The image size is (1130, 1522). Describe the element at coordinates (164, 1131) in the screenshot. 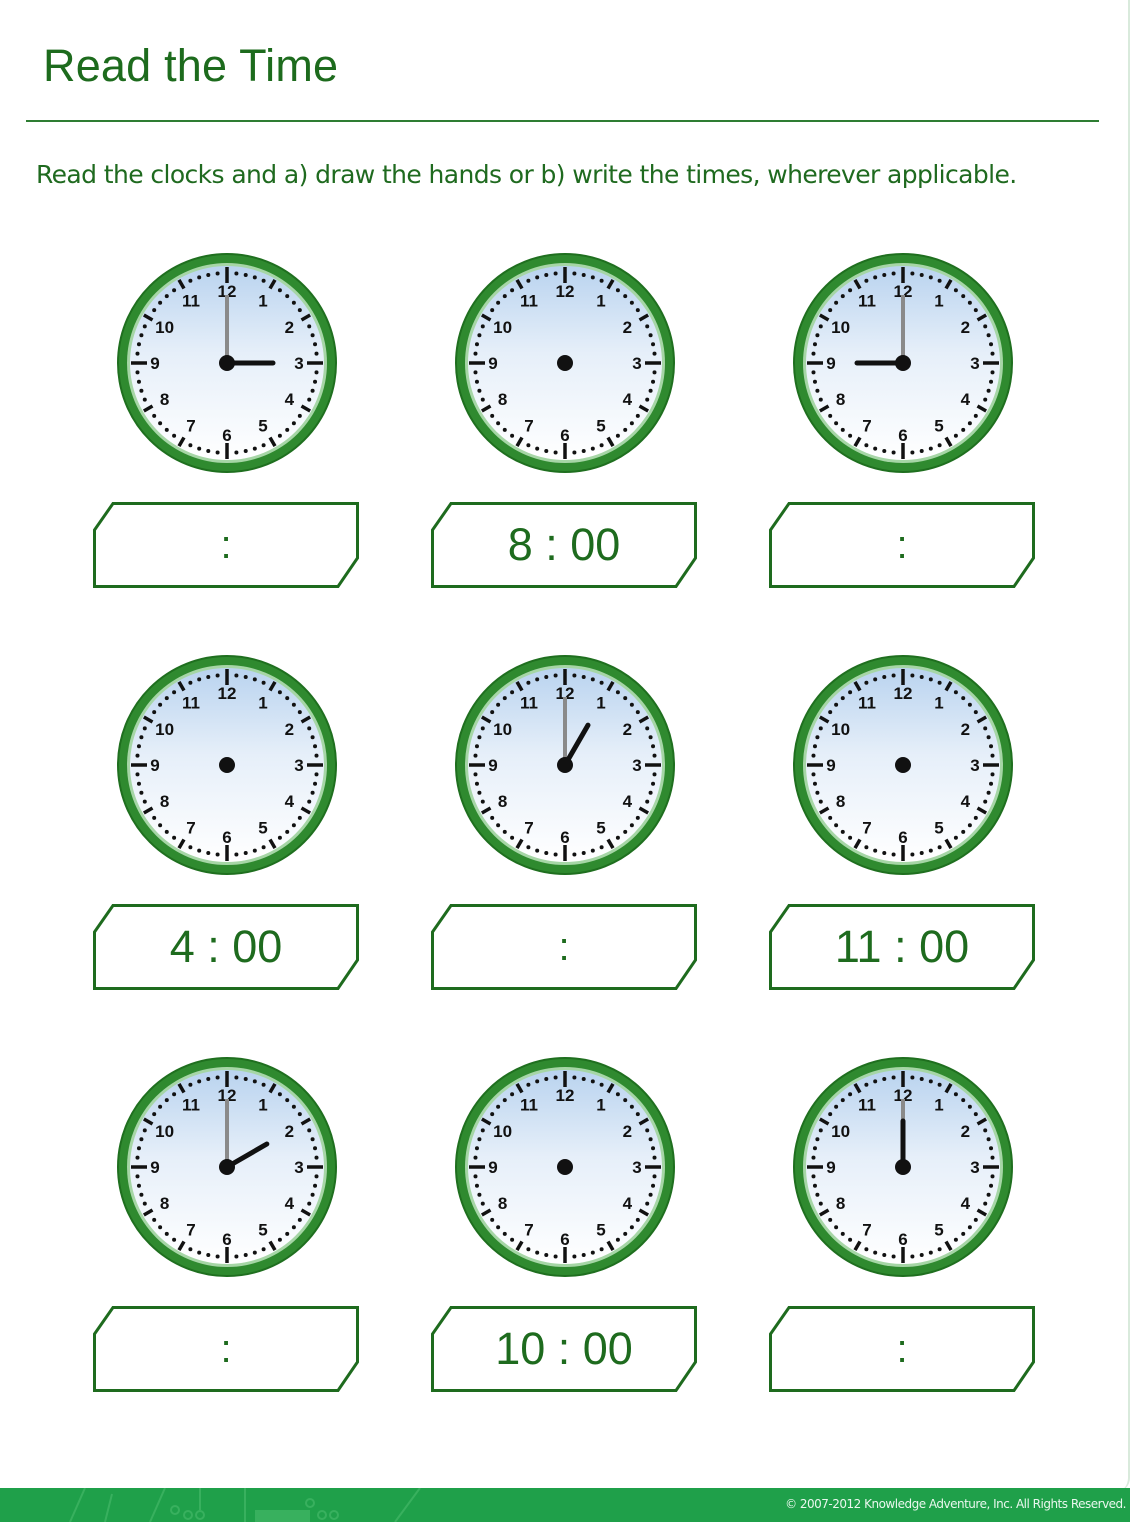

I see `dial-number: 10` at that location.